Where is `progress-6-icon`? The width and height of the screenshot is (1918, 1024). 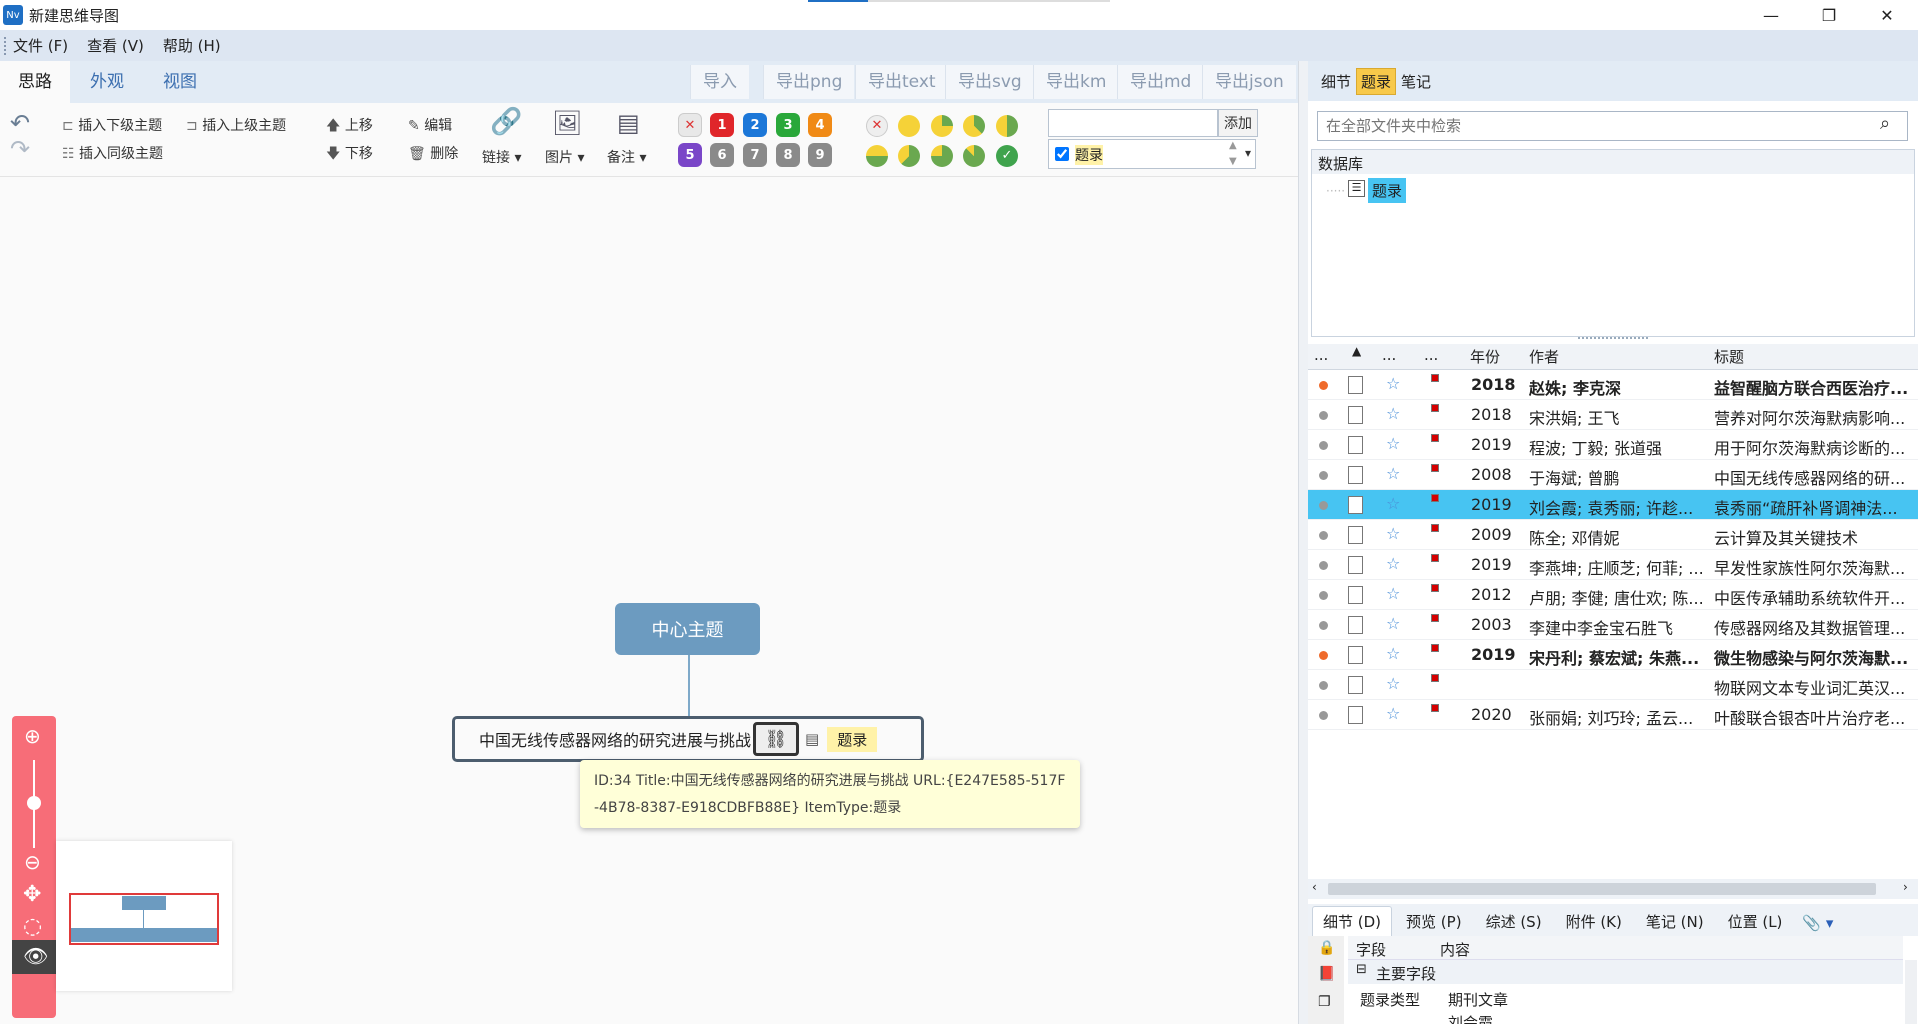 progress-6-icon is located at coordinates (942, 156).